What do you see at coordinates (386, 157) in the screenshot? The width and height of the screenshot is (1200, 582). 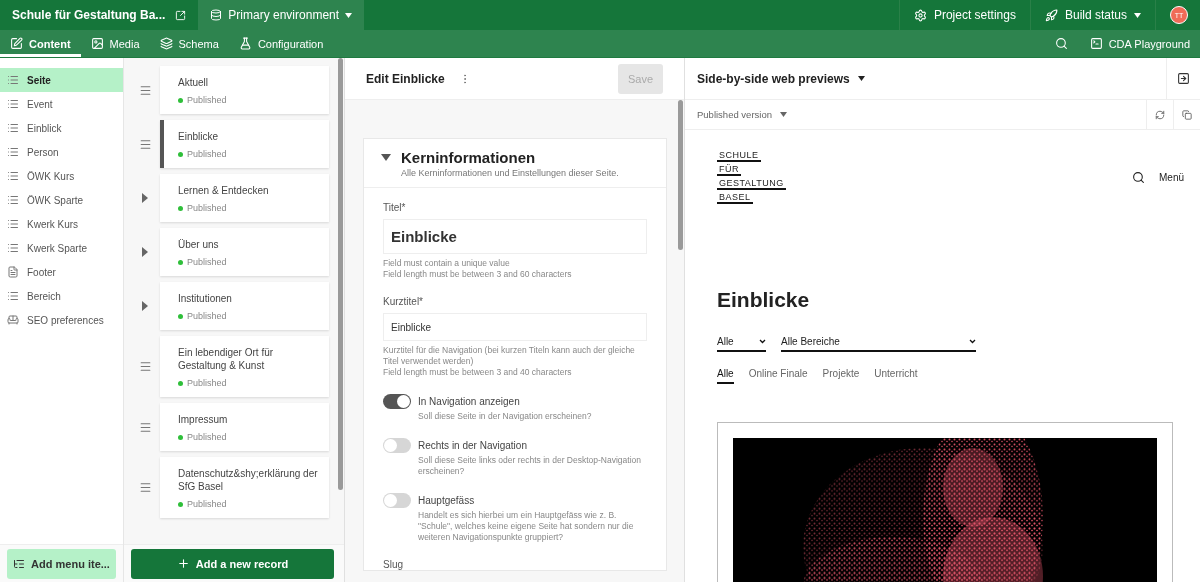 I see `collapse-caret-icon` at bounding box center [386, 157].